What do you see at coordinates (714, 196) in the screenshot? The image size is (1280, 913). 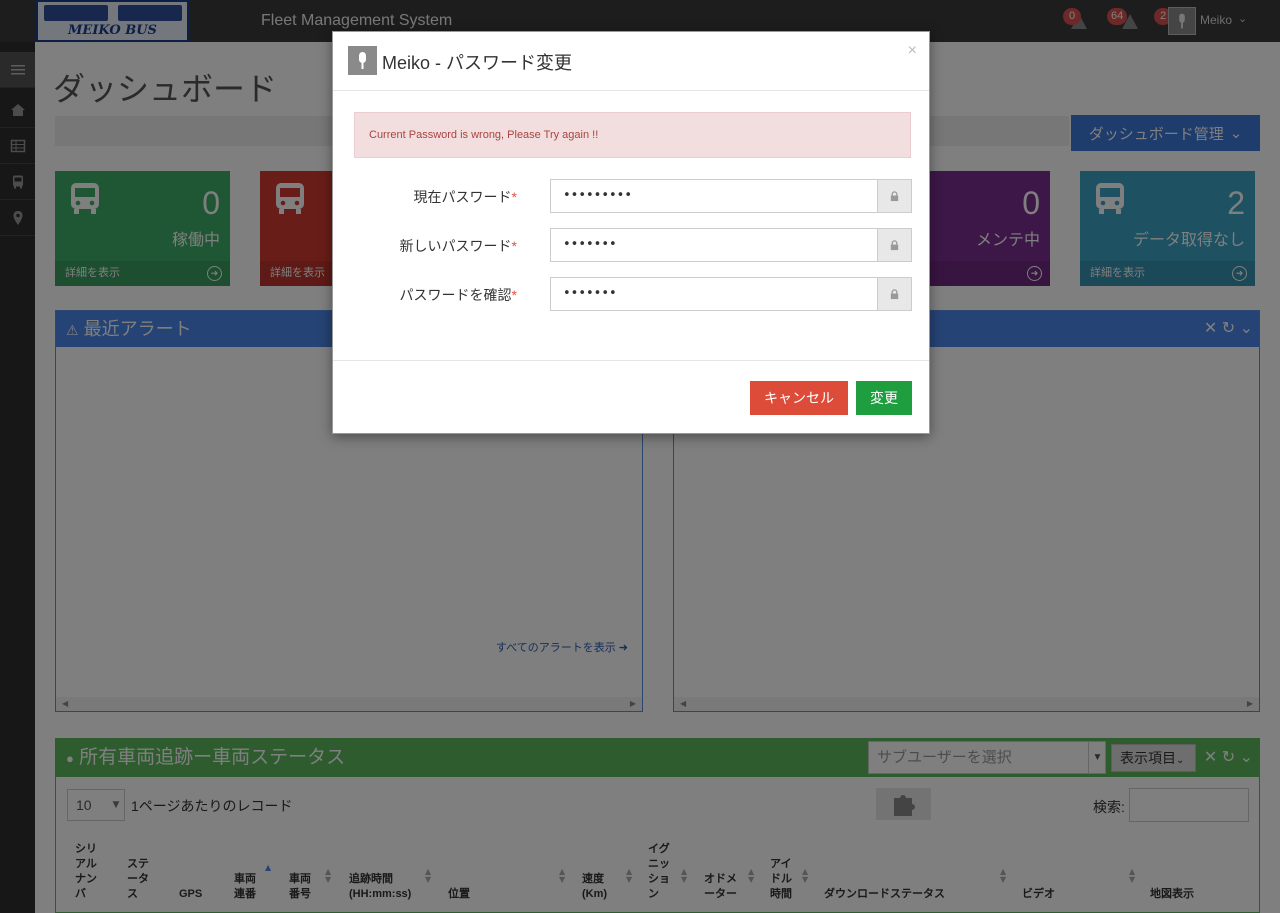 I see `current-password-input: •••••••••` at bounding box center [714, 196].